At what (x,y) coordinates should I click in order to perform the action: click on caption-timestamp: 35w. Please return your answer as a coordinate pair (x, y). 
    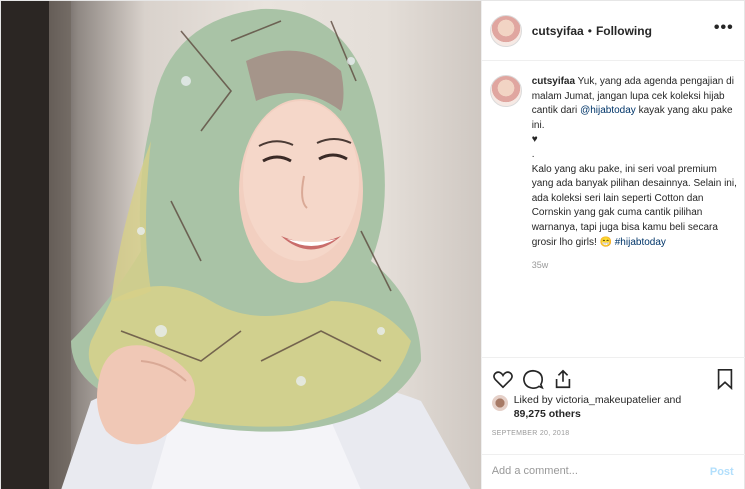
    Looking at the image, I should click on (635, 265).